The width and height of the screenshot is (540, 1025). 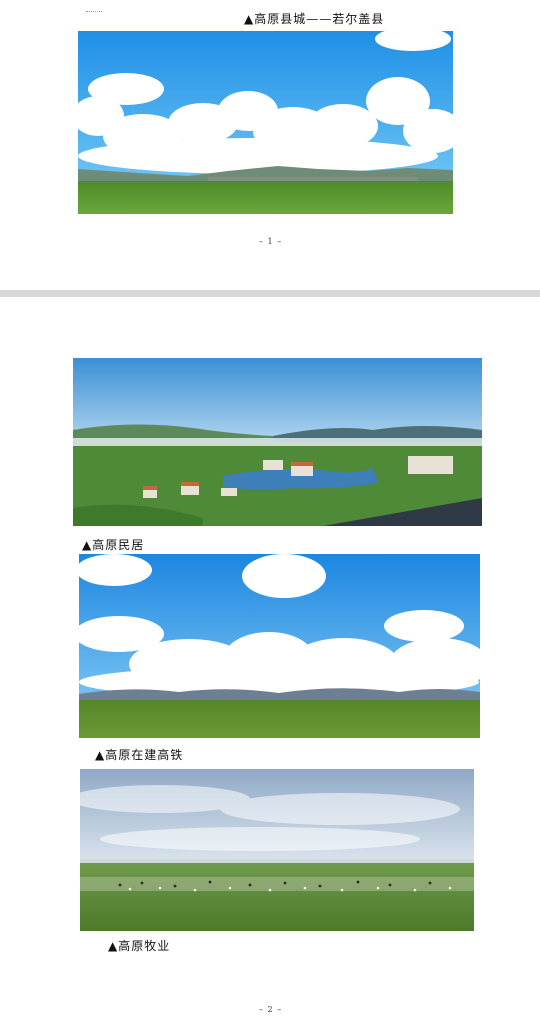 I want to click on page-number: – 1 –, so click(x=271, y=241).